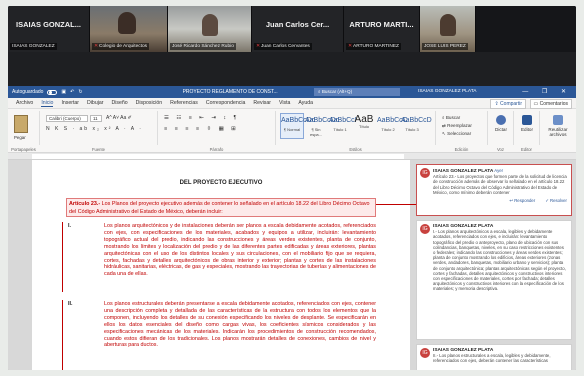 Image resolution: width=584 pixels, height=376 pixels. Describe the element at coordinates (522, 200) in the screenshot. I see `reply-button: ↩ Responder` at that location.